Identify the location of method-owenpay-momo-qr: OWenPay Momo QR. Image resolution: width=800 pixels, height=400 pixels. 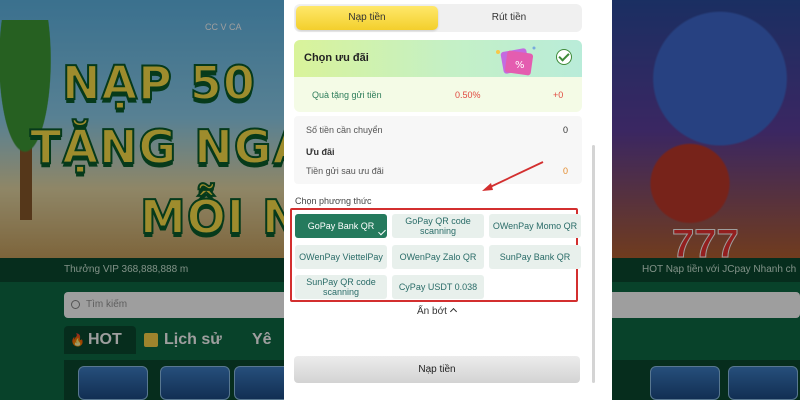
(535, 226).